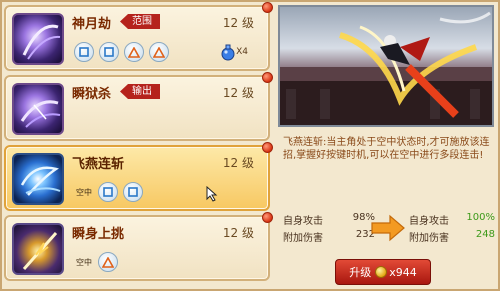  Describe the element at coordinates (329, 237) in the screenshot. I see `stat-row: 附加伤害 232` at that location.